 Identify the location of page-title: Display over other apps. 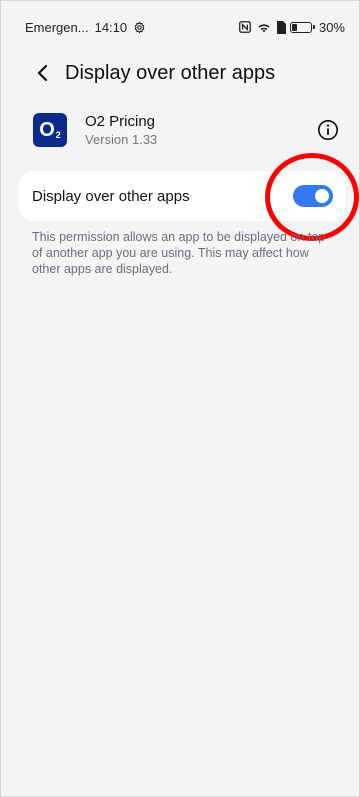
(170, 72).